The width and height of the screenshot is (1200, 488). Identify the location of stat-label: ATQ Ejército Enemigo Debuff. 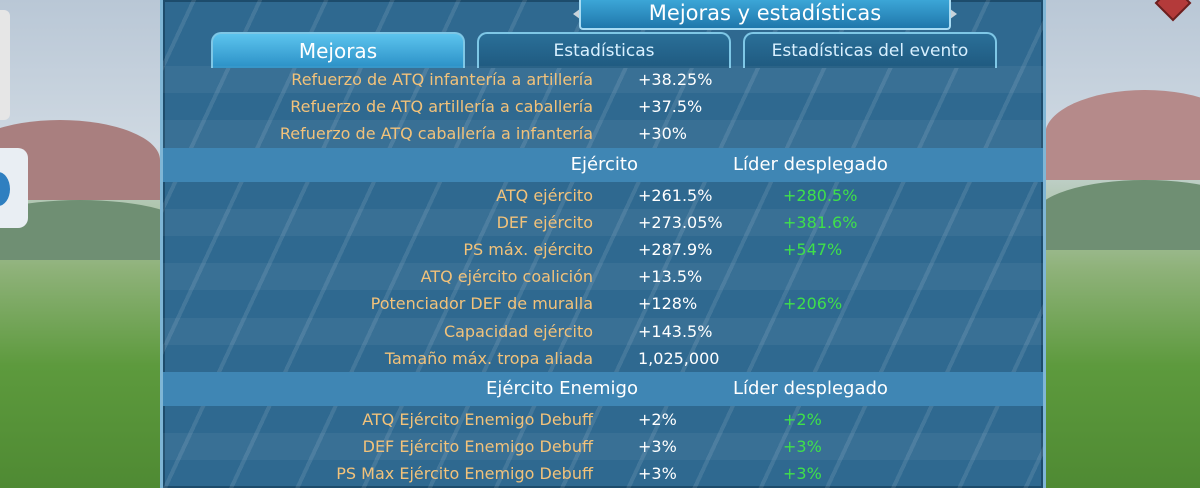
(477, 419).